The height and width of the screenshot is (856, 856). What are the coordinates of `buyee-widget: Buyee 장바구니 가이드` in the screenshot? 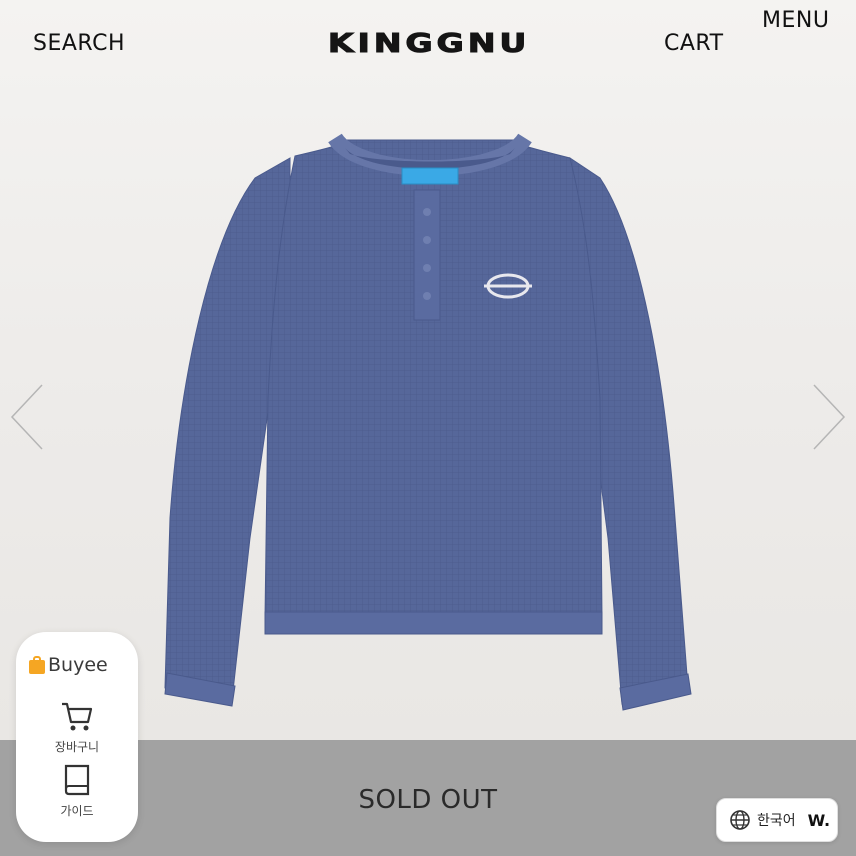 It's located at (77, 737).